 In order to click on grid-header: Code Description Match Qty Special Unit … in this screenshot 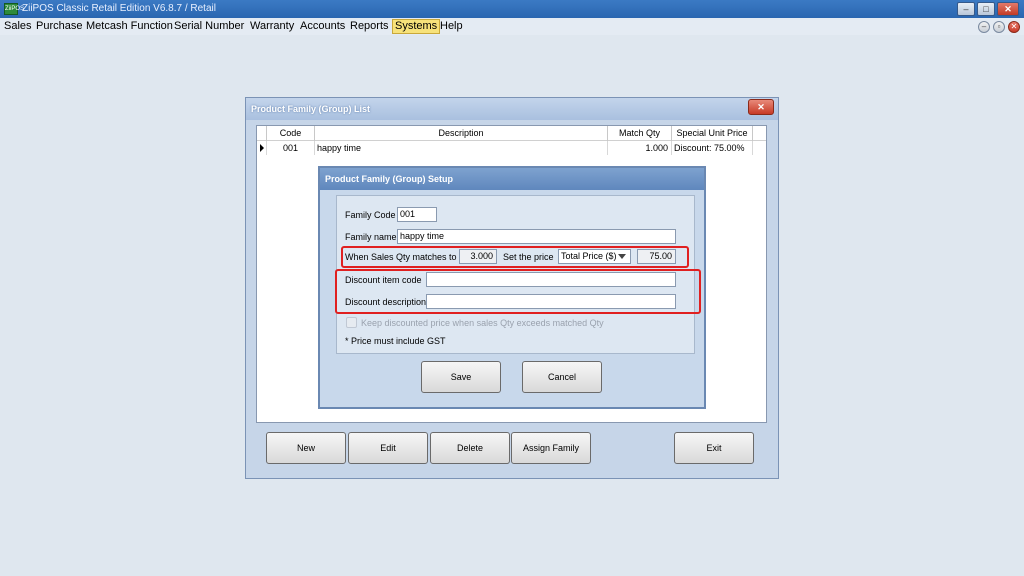, I will do `click(511, 133)`.